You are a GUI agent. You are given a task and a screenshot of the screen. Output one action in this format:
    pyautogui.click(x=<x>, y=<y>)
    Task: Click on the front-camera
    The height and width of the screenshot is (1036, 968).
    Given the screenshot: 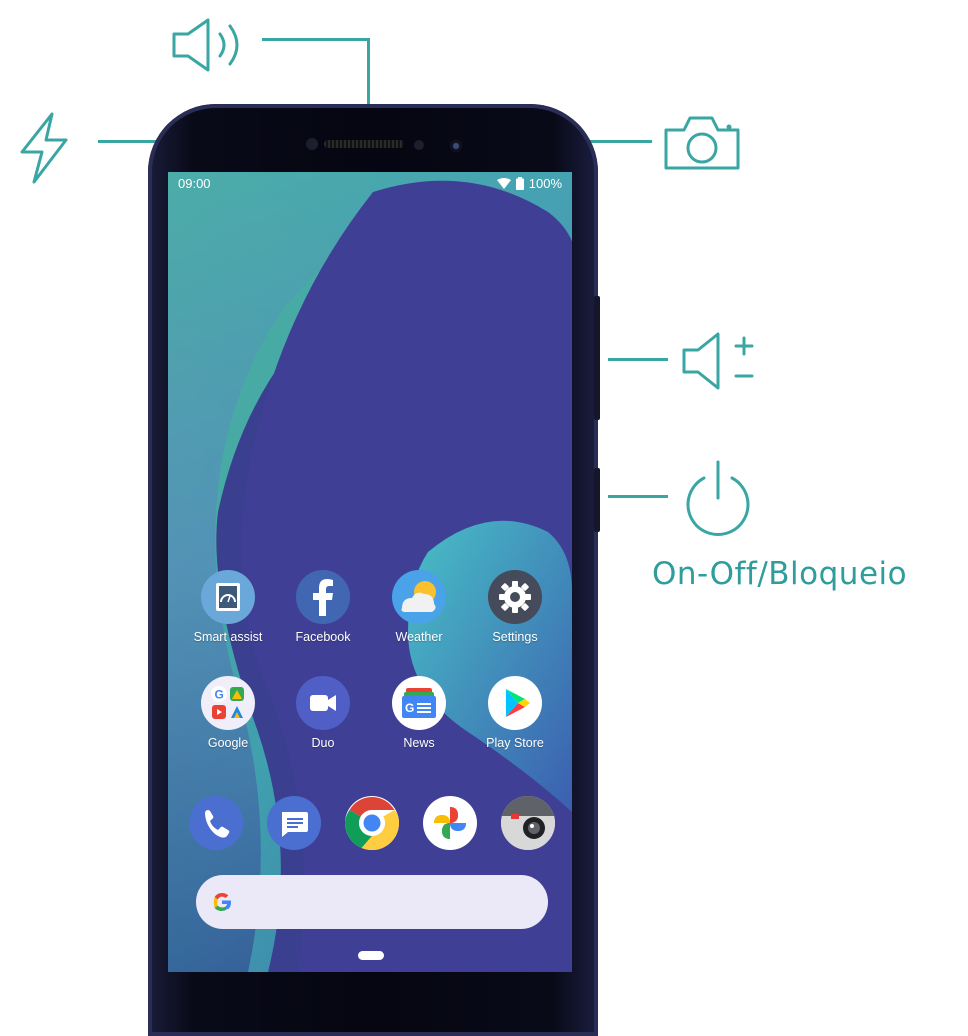 What is the action you would take?
    pyautogui.click(x=456, y=146)
    